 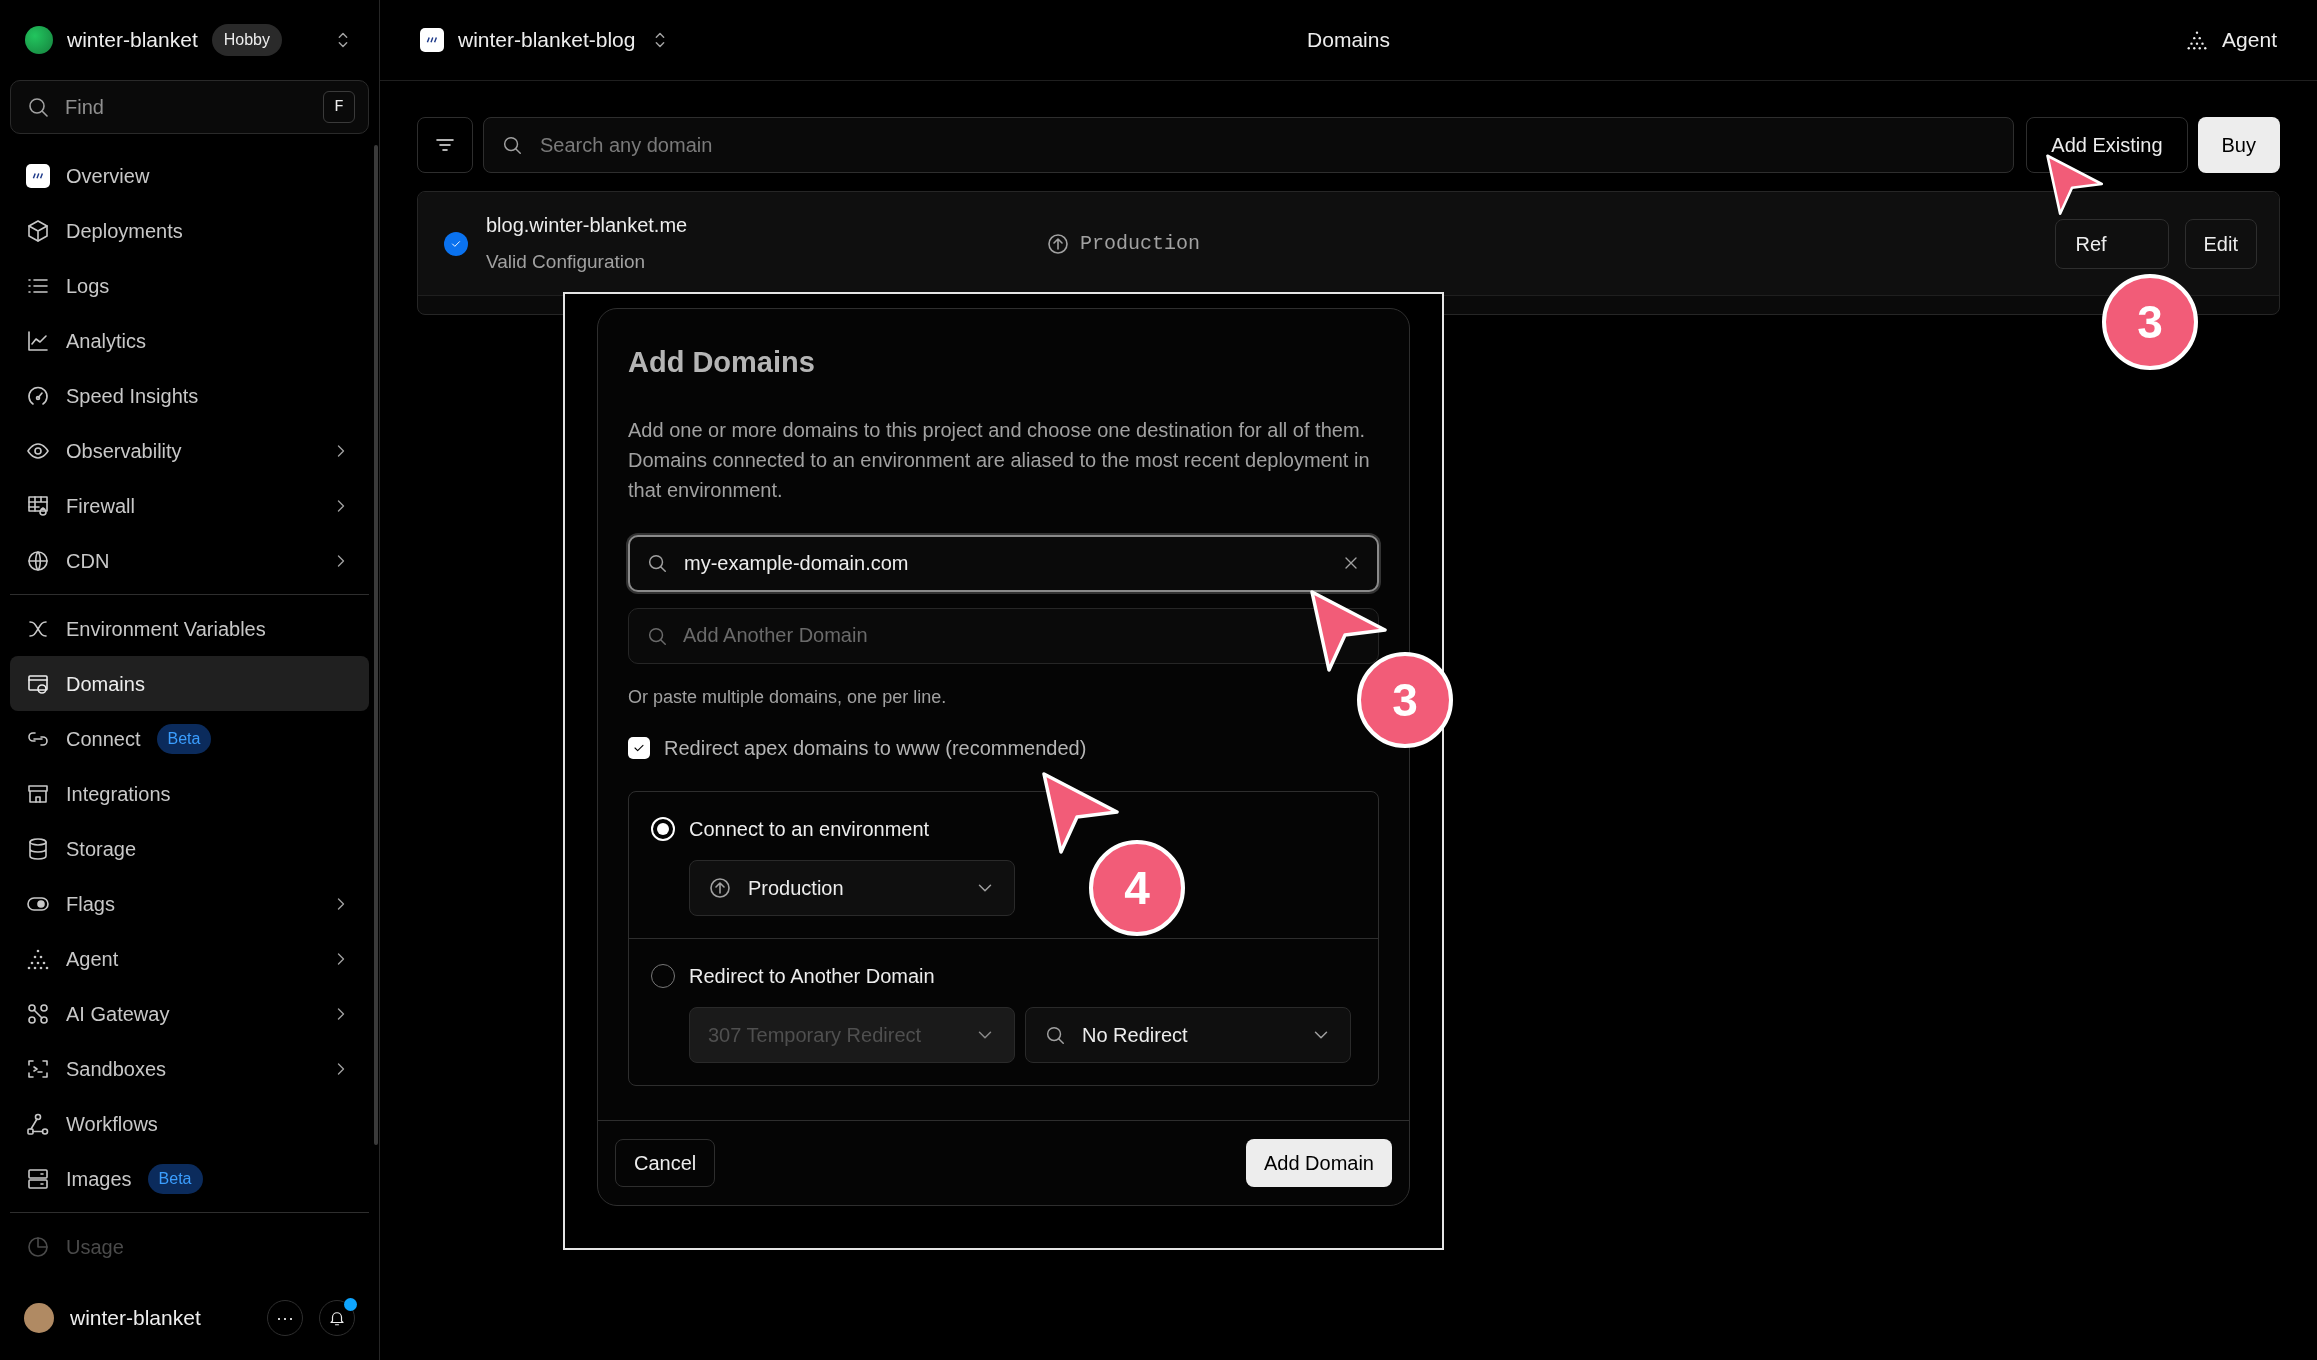 I want to click on redirect-checkbox, so click(x=639, y=747).